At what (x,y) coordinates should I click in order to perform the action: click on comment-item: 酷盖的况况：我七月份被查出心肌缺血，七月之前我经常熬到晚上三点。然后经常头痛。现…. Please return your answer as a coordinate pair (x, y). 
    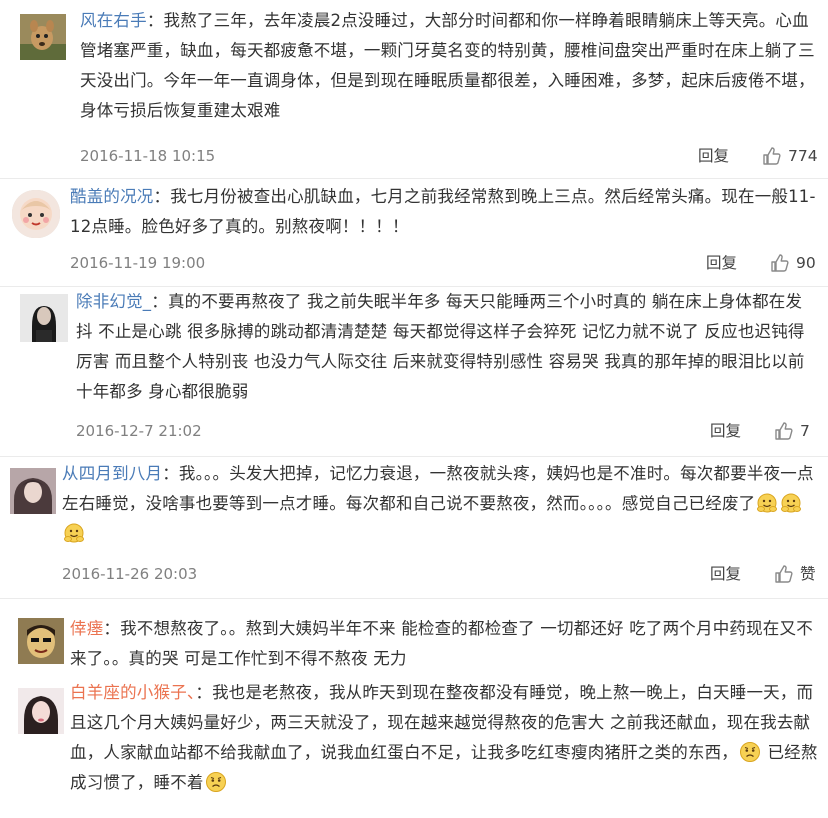
    Looking at the image, I should click on (414, 232).